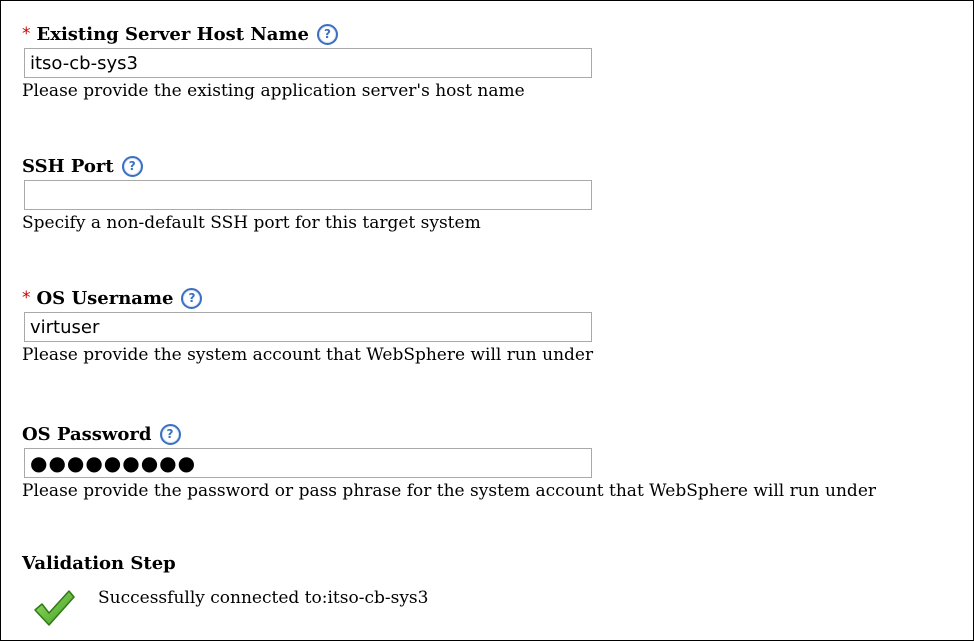  Describe the element at coordinates (307, 298) in the screenshot. I see `os-username-label-row: * OS Username ?` at that location.